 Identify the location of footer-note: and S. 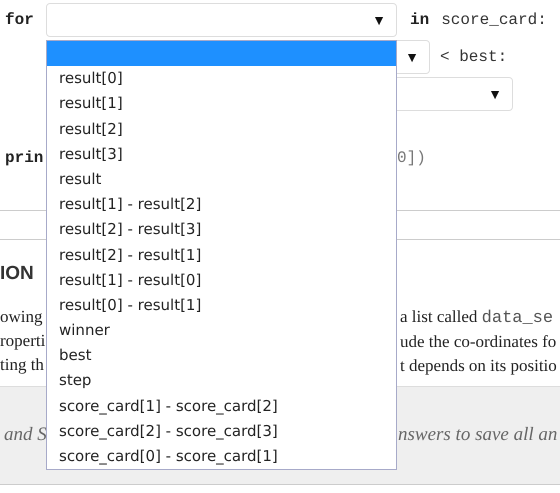
(25, 435).